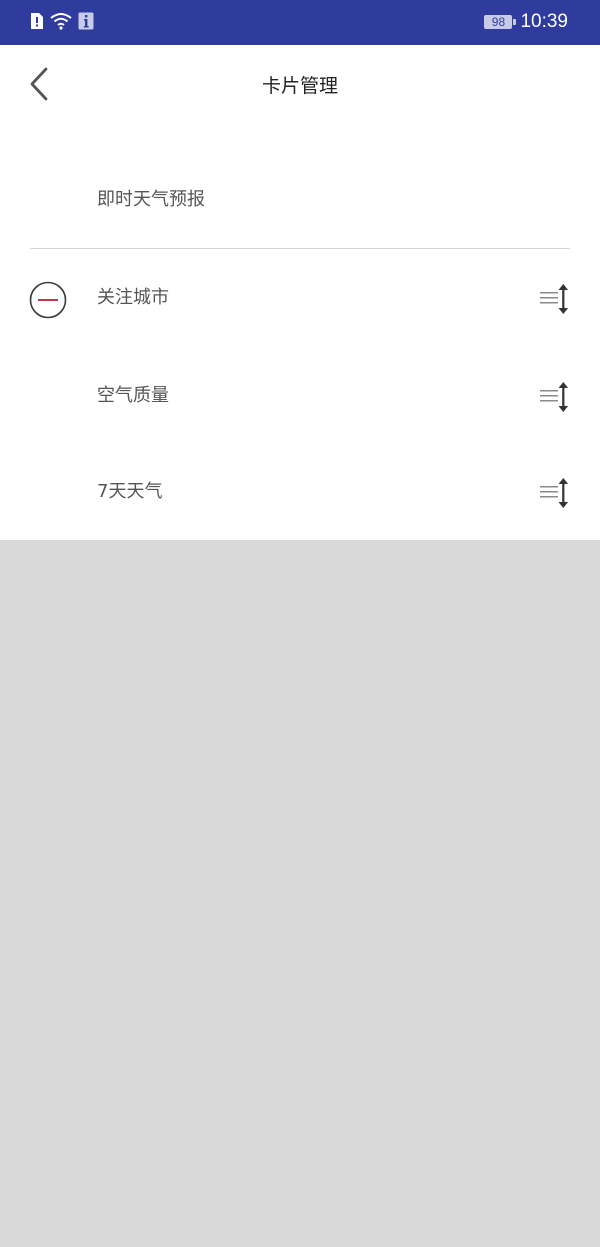 The image size is (600, 1247). I want to click on card-label: 7天天气, so click(130, 491).